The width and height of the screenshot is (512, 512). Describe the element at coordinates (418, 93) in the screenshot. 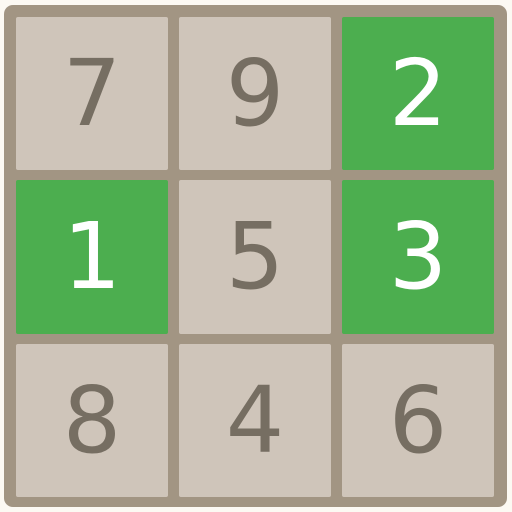

I see `tile-r1-c3: 2` at that location.